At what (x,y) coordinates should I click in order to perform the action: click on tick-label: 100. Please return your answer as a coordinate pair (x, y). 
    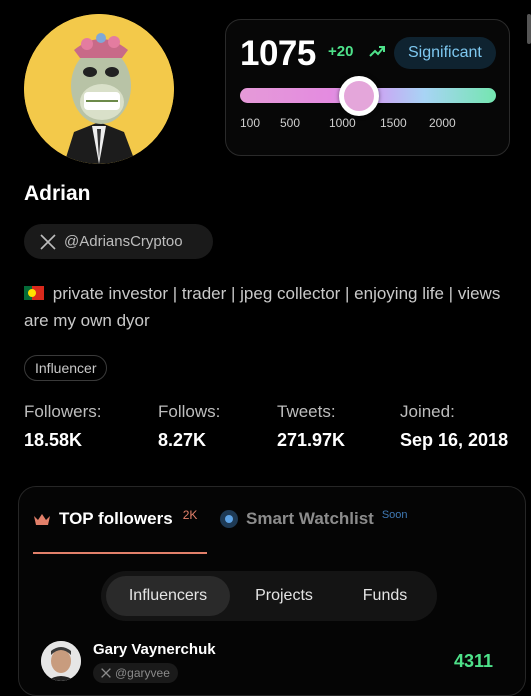
    Looking at the image, I should click on (250, 123).